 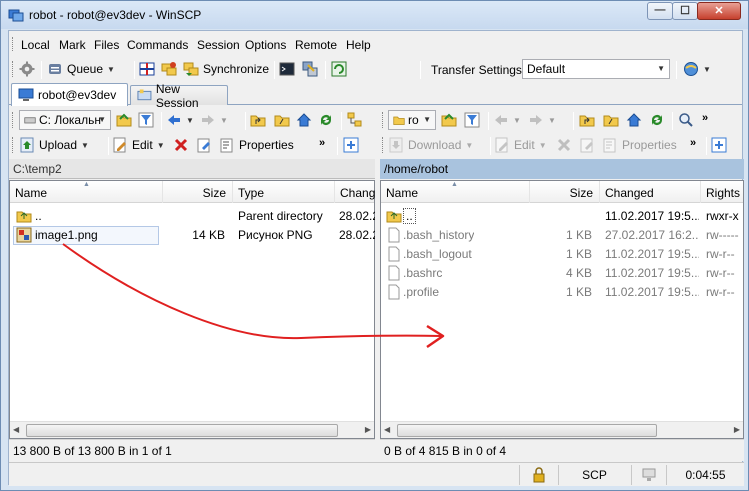 I want to click on menu-options: Options, so click(x=265, y=45).